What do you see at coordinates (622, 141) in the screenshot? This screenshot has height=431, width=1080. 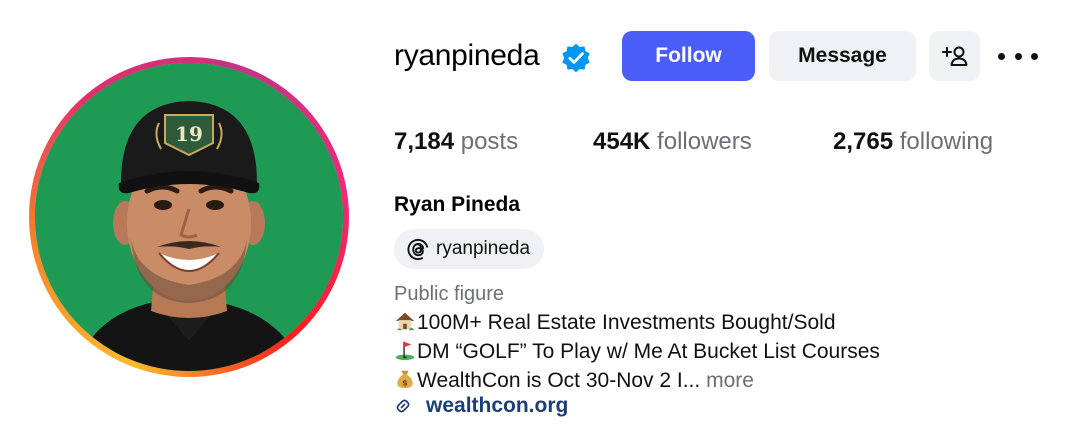 I see `followers-count: 454K` at bounding box center [622, 141].